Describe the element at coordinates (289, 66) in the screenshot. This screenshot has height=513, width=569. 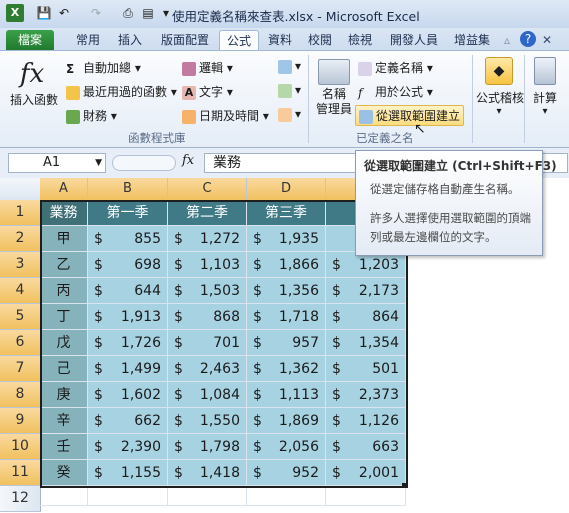
I see `lookup-reference-button: ▾` at that location.